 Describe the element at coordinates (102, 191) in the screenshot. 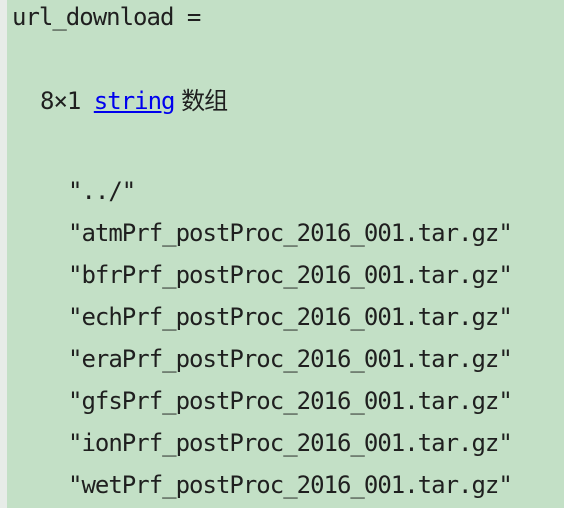

I see `array-value: "../"` at that location.